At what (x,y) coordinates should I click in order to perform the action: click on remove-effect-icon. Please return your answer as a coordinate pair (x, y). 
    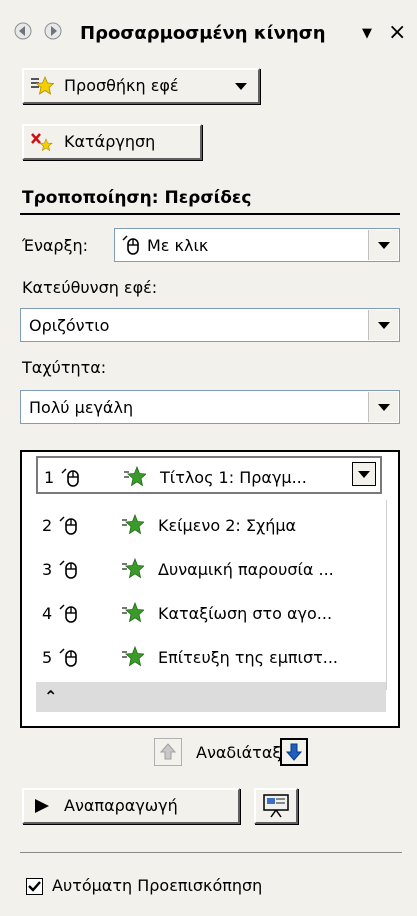
    Looking at the image, I should click on (42, 142).